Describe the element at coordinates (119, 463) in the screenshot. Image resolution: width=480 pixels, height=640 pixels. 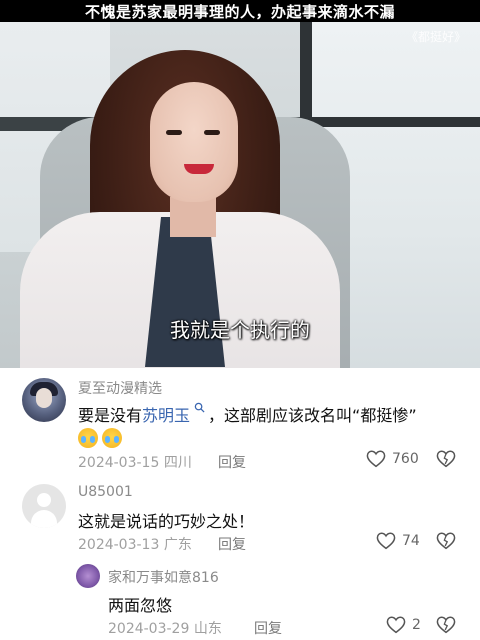
I see `comment-date: 2024-03-15` at that location.